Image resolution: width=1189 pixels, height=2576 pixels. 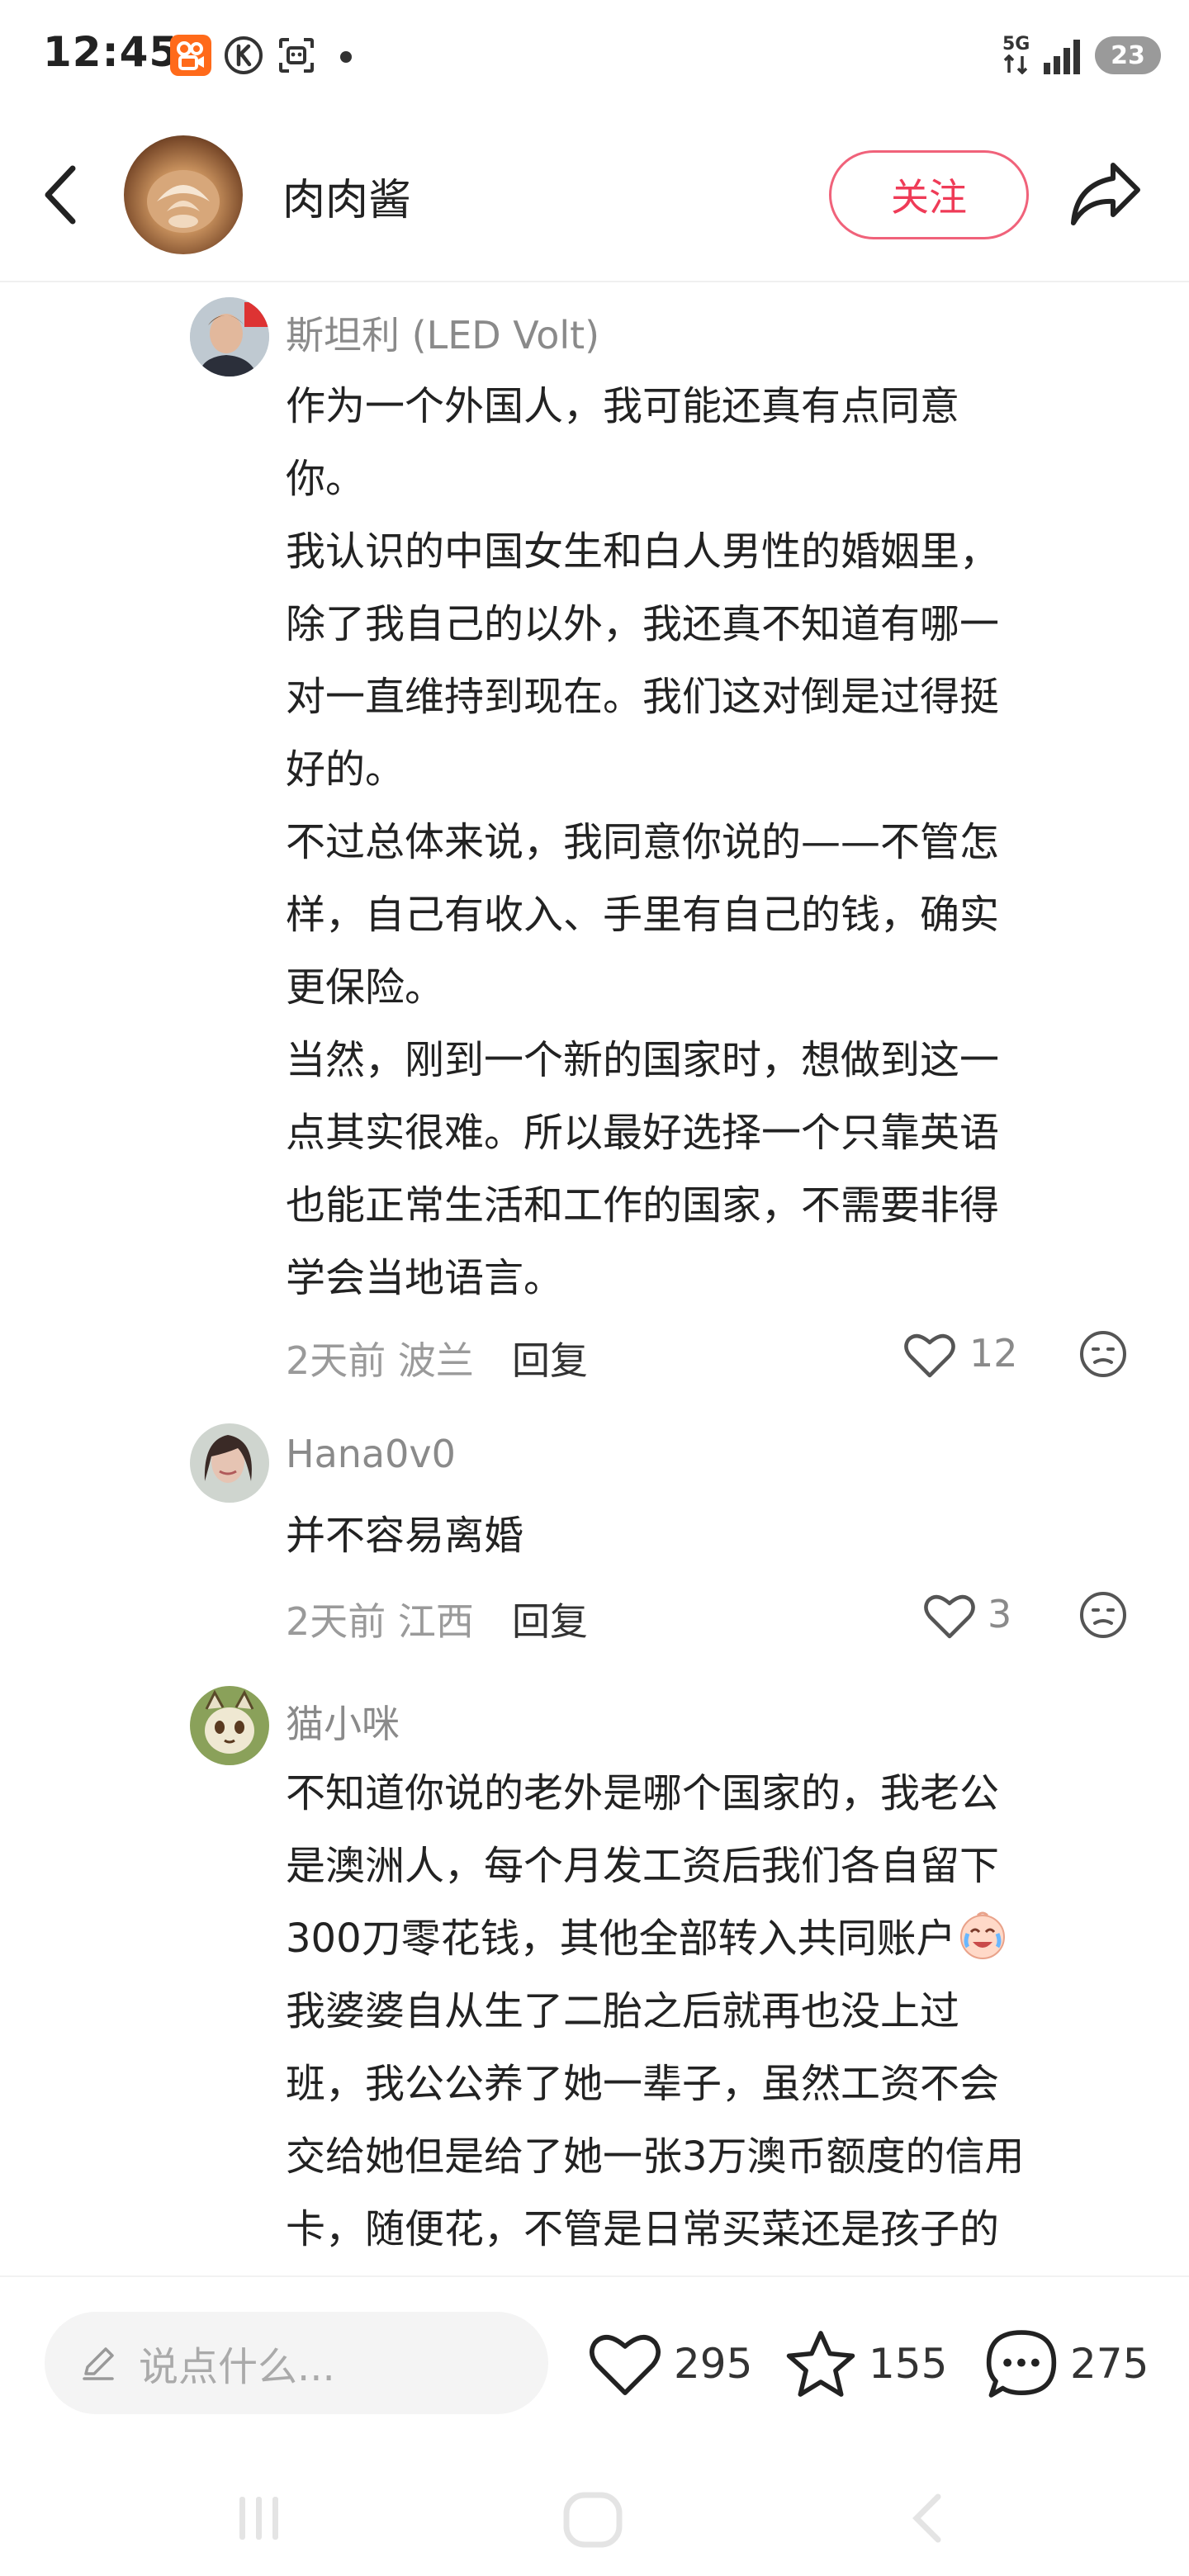 What do you see at coordinates (670, 2364) in the screenshot?
I see `like-button: 295` at bounding box center [670, 2364].